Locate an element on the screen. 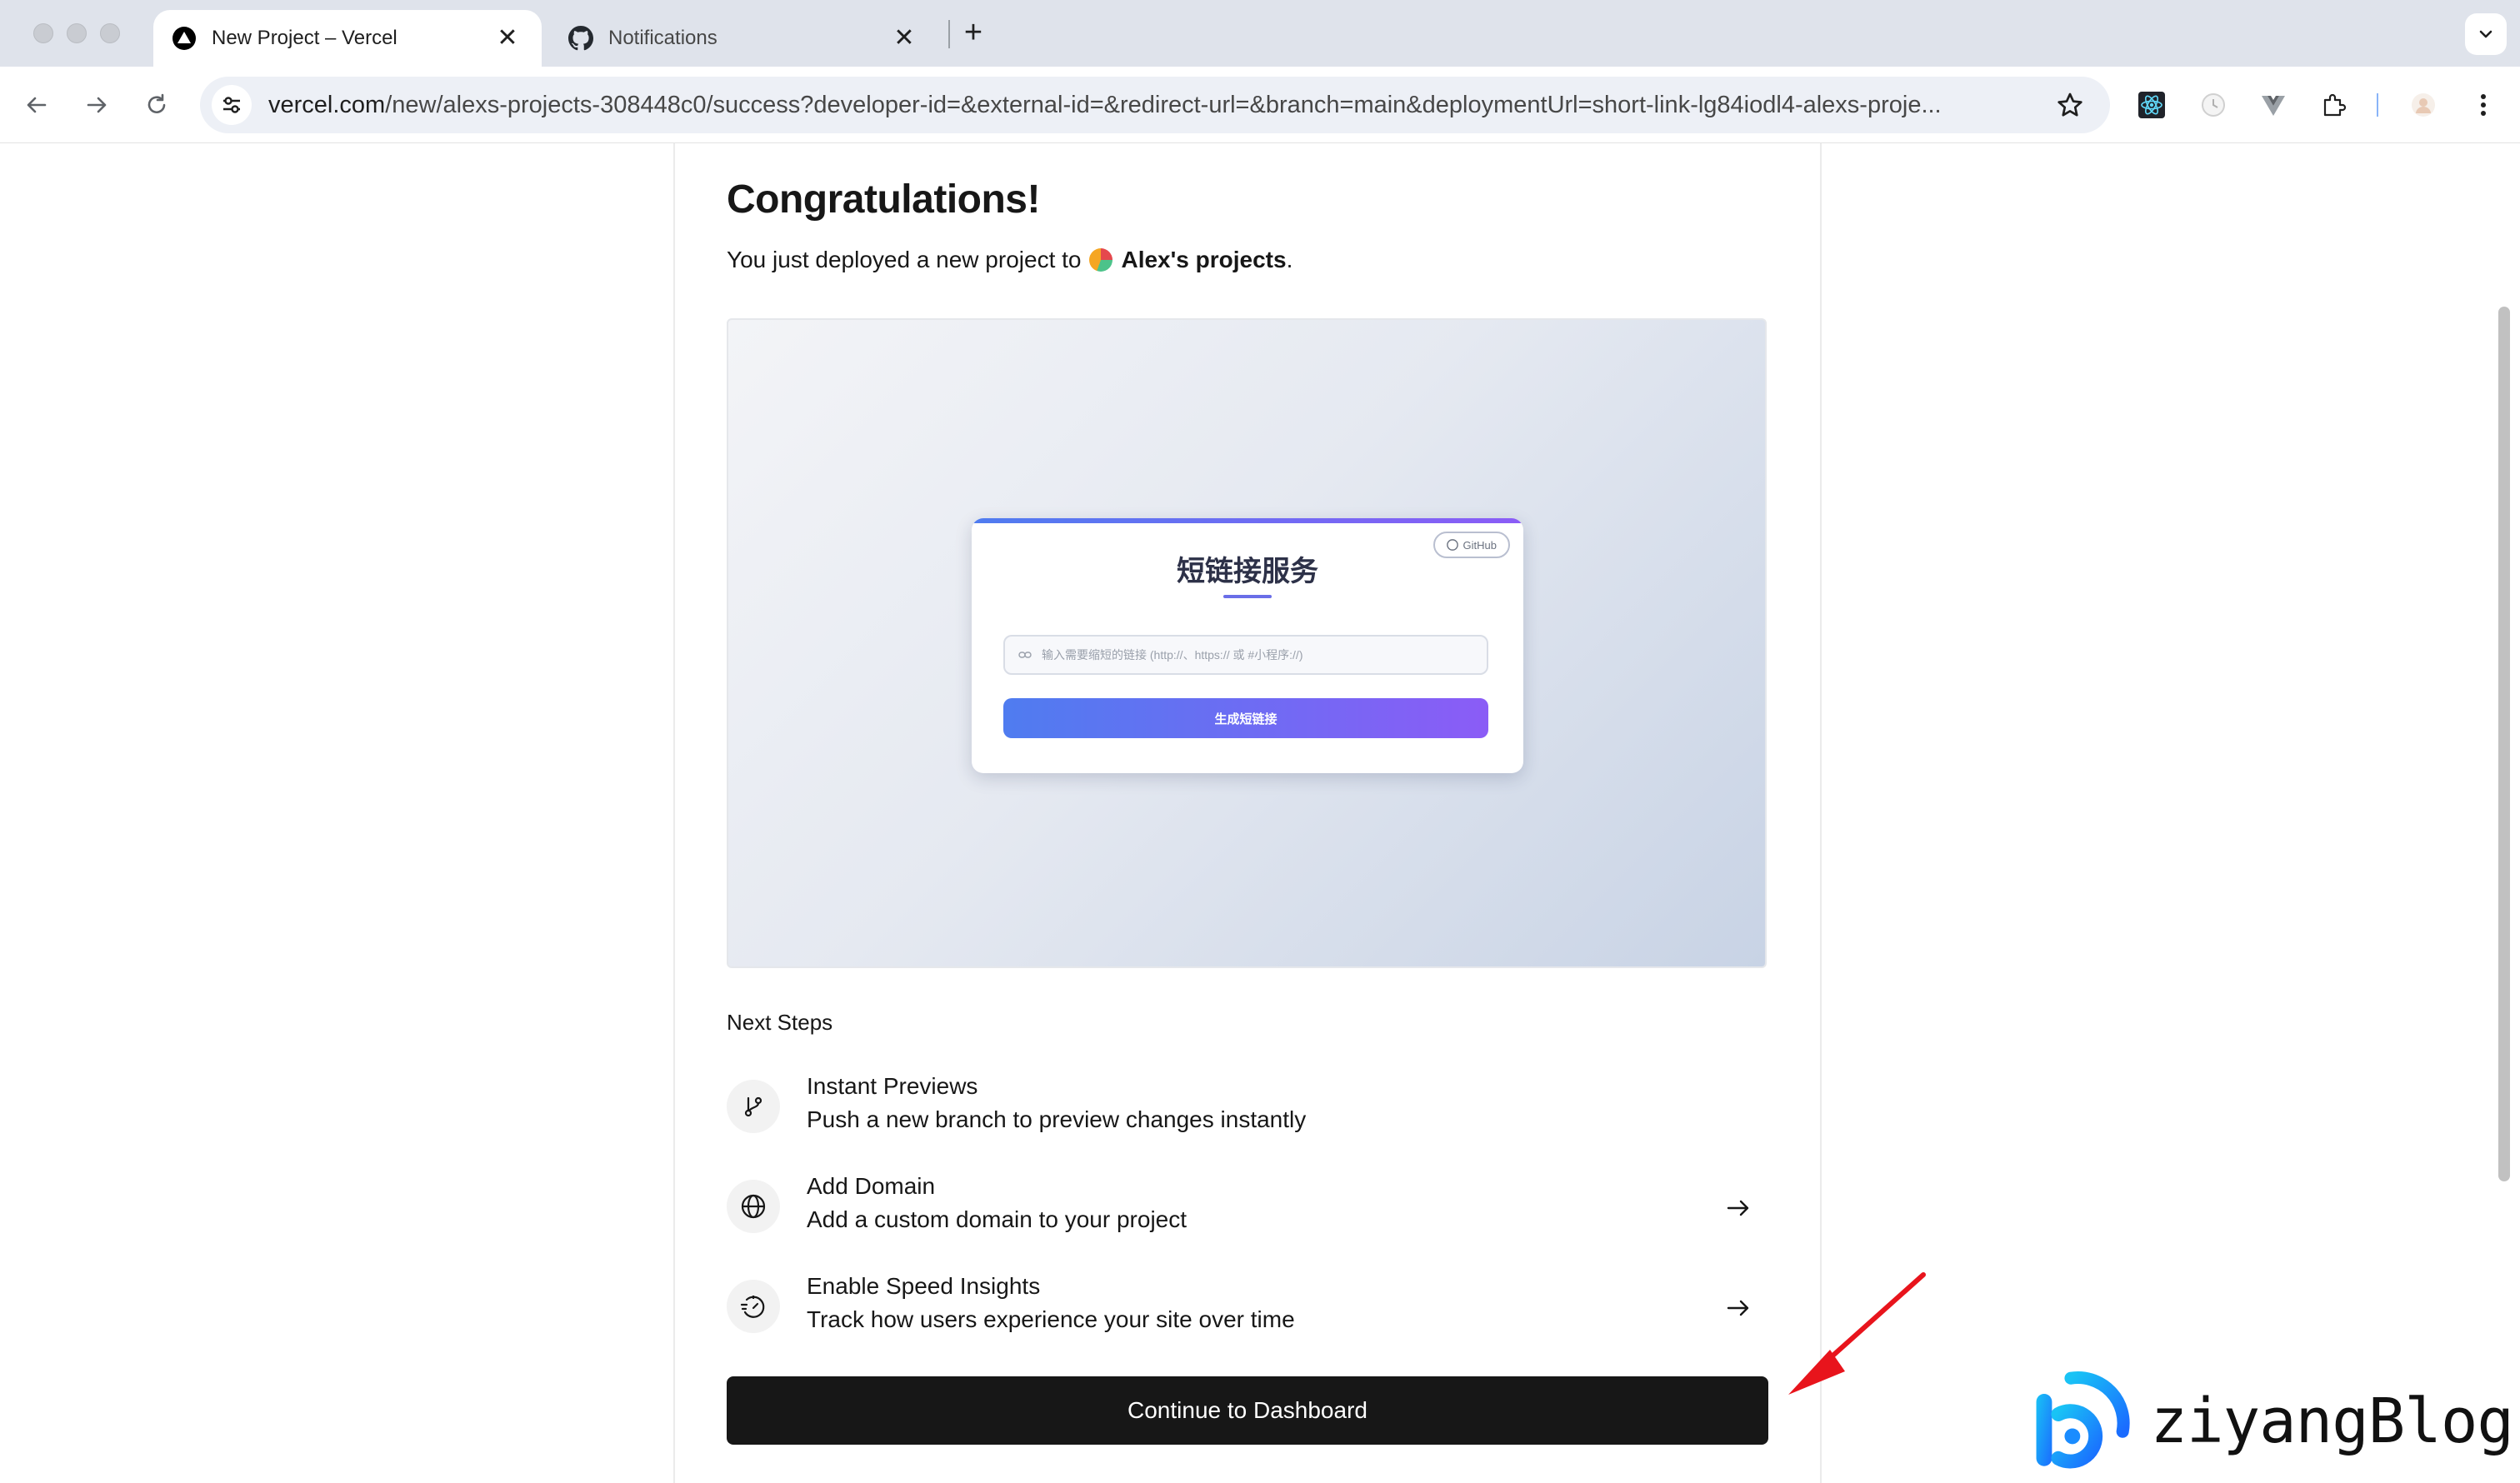  react-devtools-extension-icon is located at coordinates (2151, 105).